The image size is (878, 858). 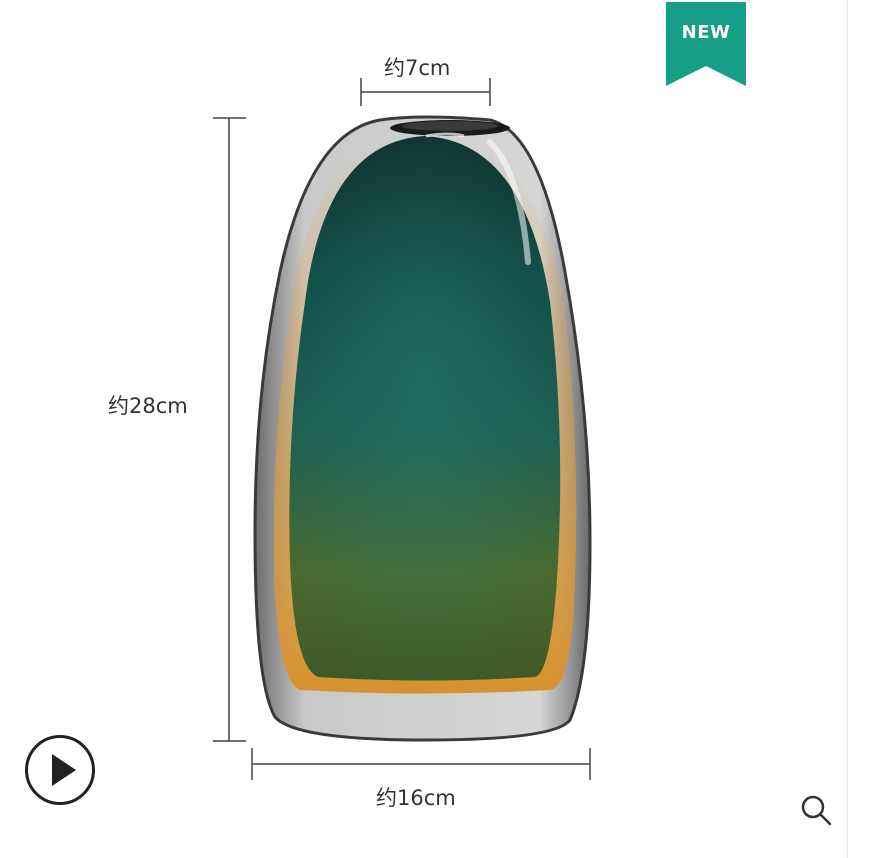 What do you see at coordinates (816, 810) in the screenshot?
I see `zoom-in-icon` at bounding box center [816, 810].